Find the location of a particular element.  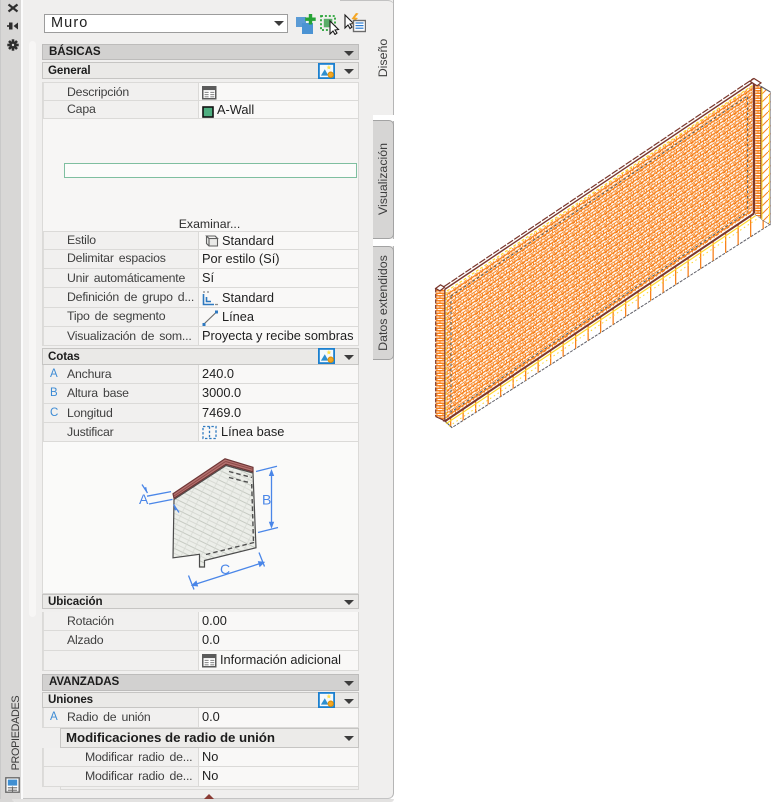

svg-text: A is located at coordinates (144, 499).